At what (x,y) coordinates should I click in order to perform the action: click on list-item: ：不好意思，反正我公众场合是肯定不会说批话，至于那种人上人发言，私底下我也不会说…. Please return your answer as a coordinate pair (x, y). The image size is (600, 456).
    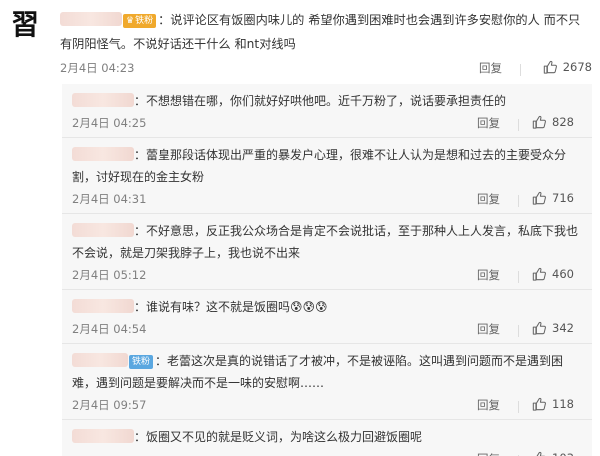
    Looking at the image, I should click on (327, 252).